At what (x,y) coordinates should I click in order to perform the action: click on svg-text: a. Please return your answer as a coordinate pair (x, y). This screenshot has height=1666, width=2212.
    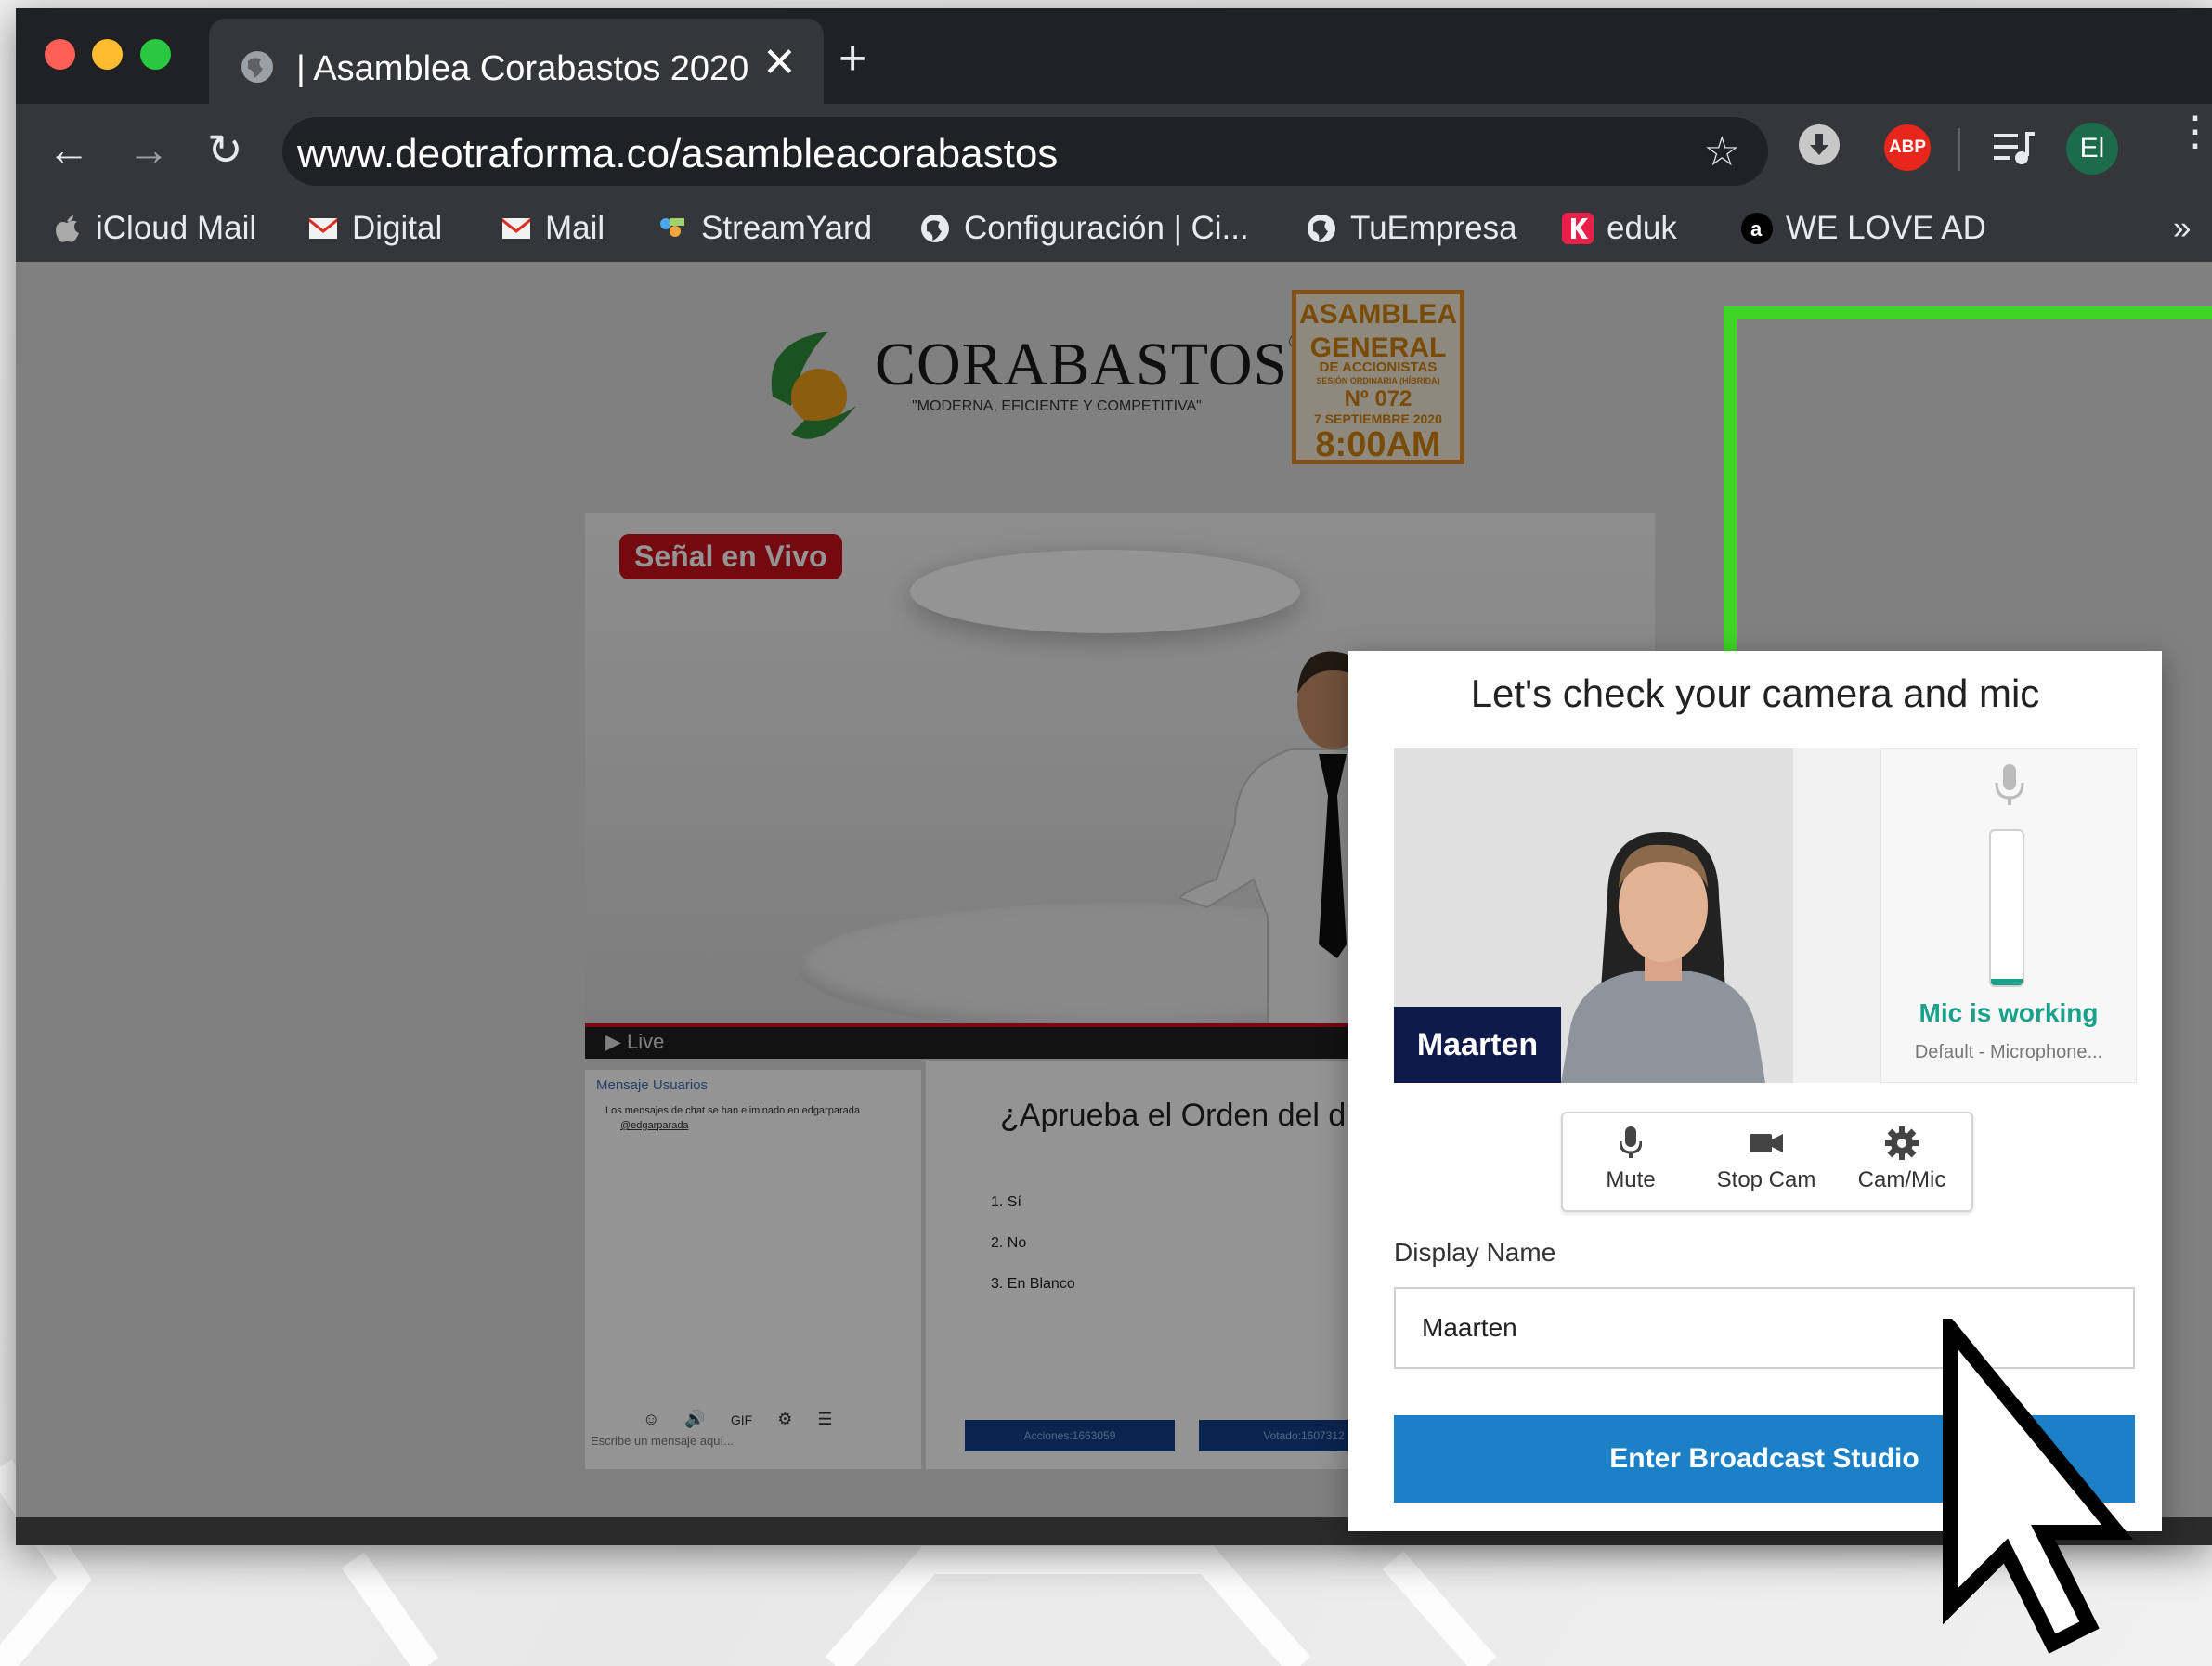
    Looking at the image, I should click on (1757, 229).